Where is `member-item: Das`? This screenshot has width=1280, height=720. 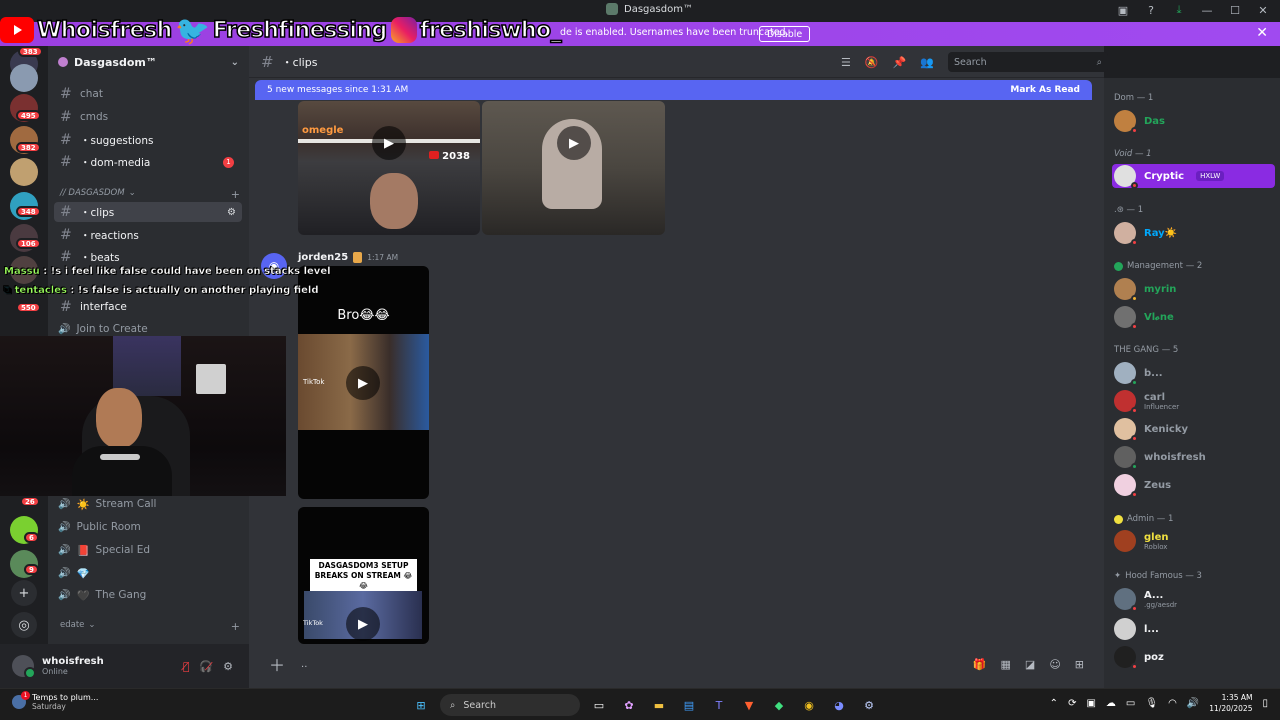
member-item: Das is located at coordinates (1194, 122).